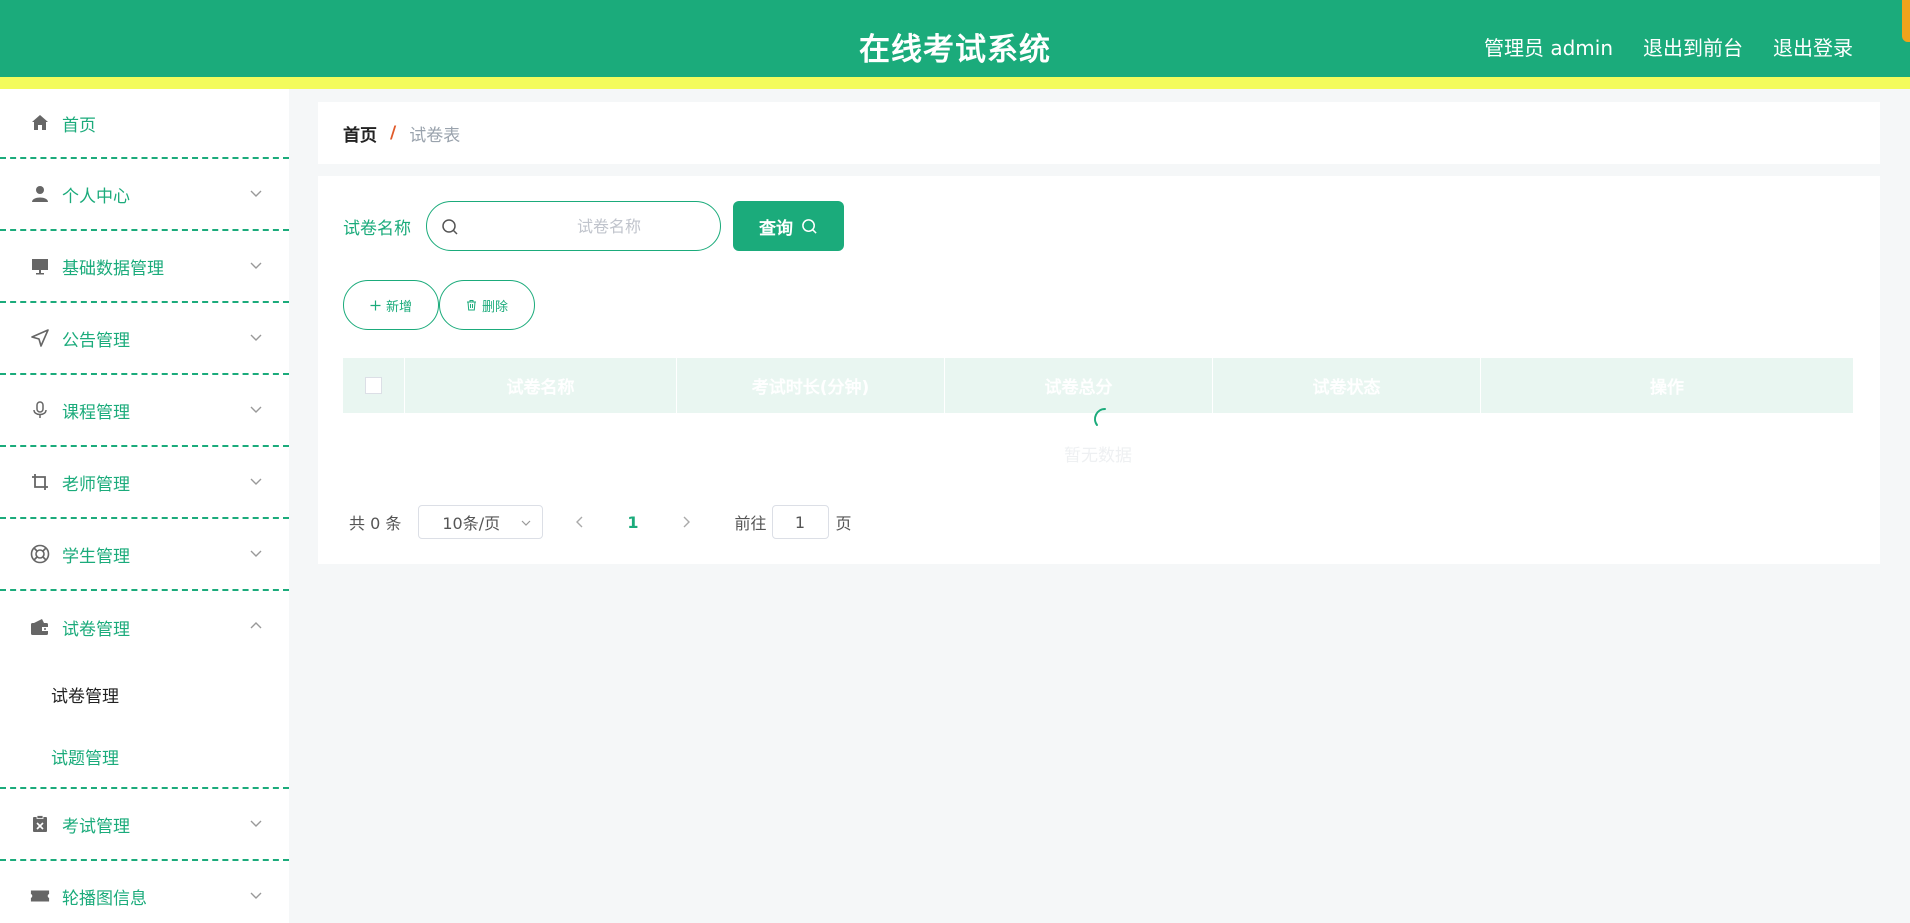 The image size is (1910, 923). I want to click on goto-label: 前往, so click(750, 523).